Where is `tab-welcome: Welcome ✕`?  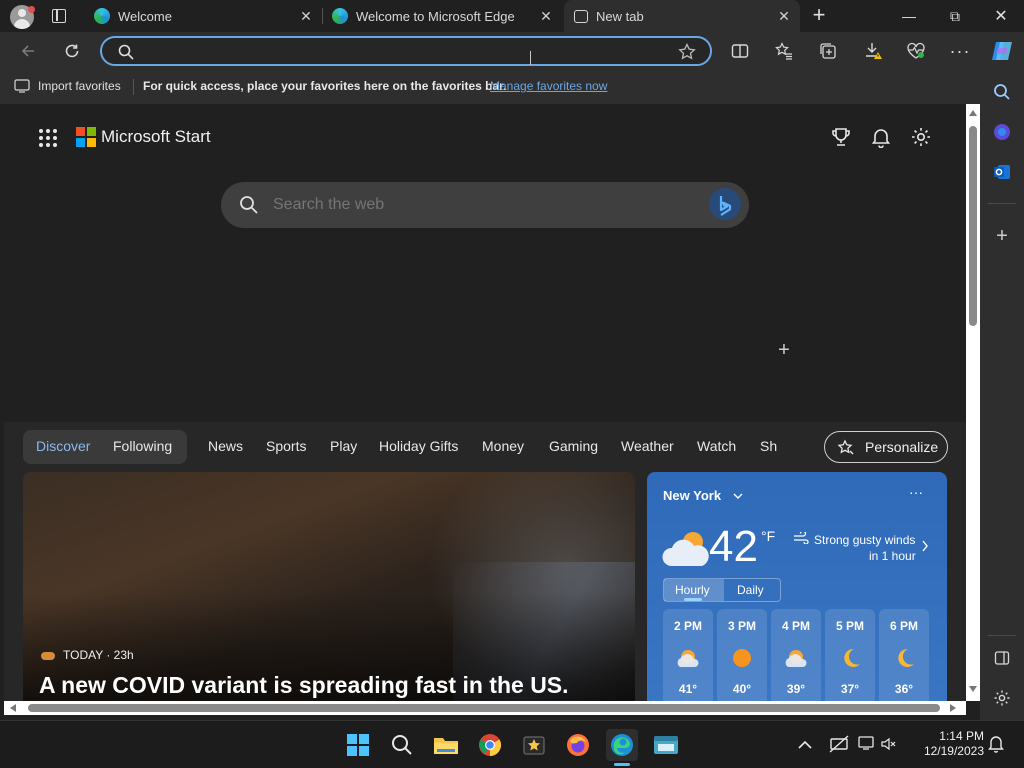
tab-welcome: Welcome ✕ is located at coordinates (203, 16).